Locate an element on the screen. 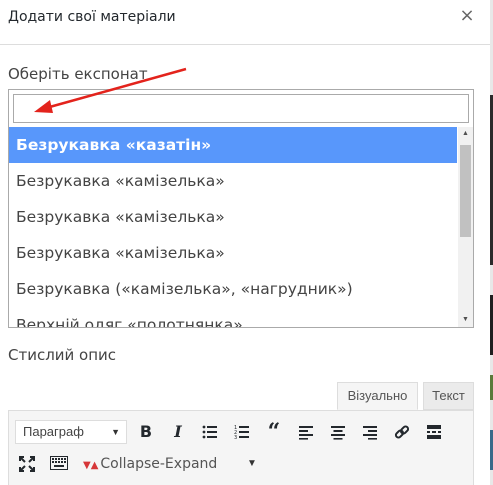 The width and height of the screenshot is (493, 485). collapse-expand-label: Collapse-Expand is located at coordinates (159, 464).